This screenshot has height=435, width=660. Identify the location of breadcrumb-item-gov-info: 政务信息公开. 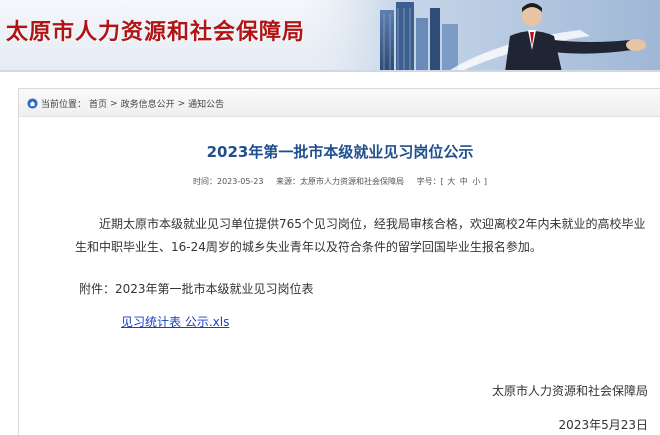
(148, 103).